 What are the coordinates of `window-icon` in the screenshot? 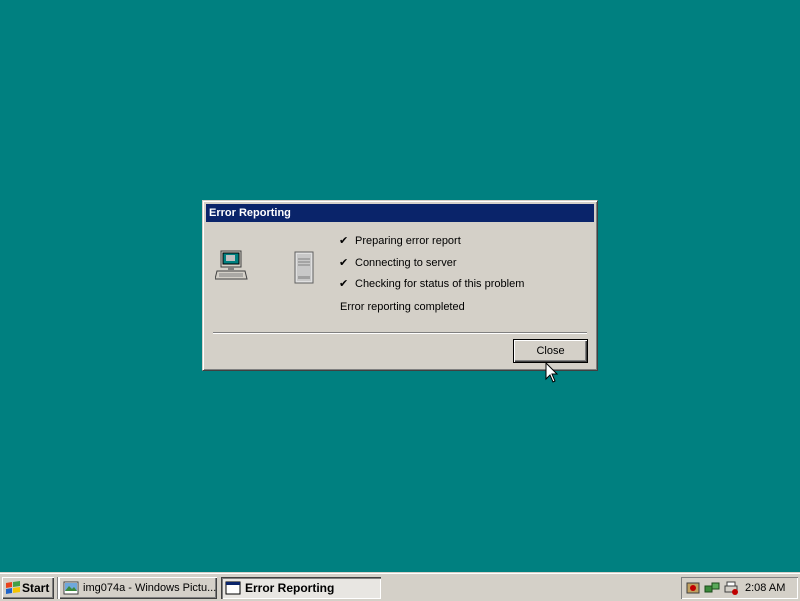 It's located at (233, 588).